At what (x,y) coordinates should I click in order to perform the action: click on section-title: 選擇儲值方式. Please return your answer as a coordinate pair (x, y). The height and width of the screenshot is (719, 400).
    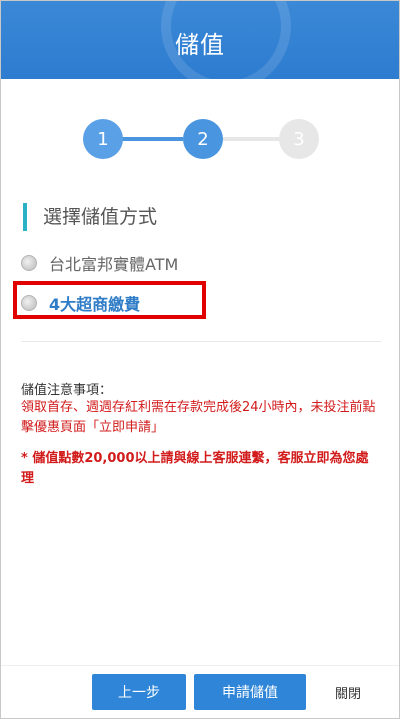
    Looking at the image, I should click on (90, 217).